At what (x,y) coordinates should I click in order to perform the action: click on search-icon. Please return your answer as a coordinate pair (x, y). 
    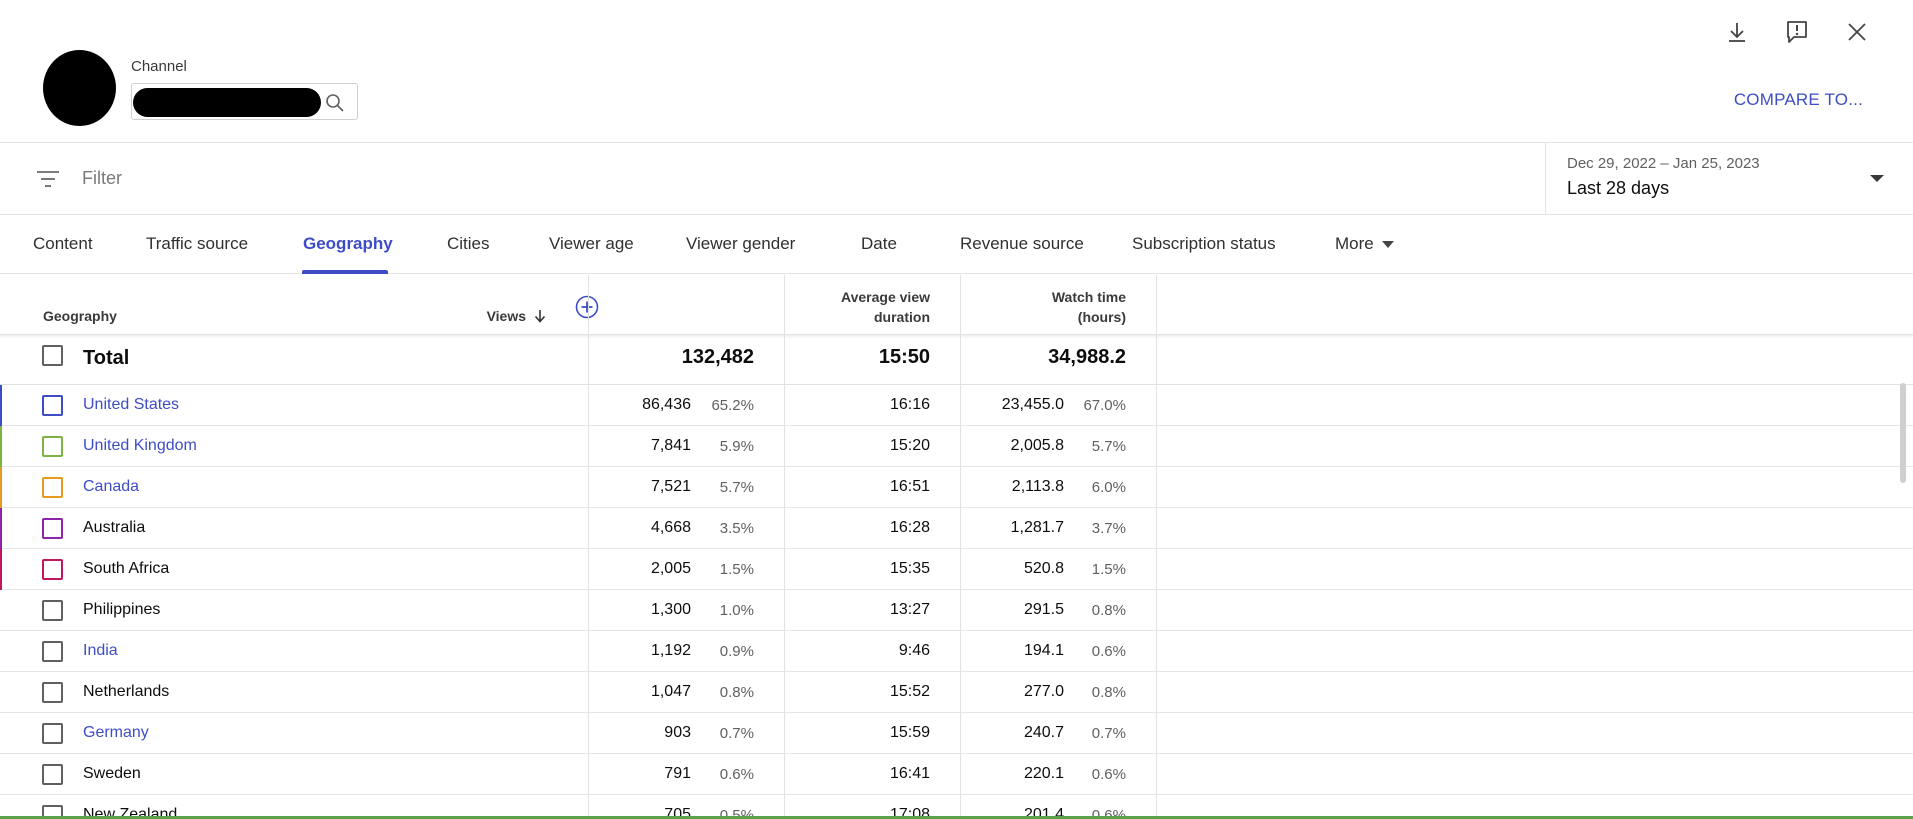
    Looking at the image, I should click on (335, 103).